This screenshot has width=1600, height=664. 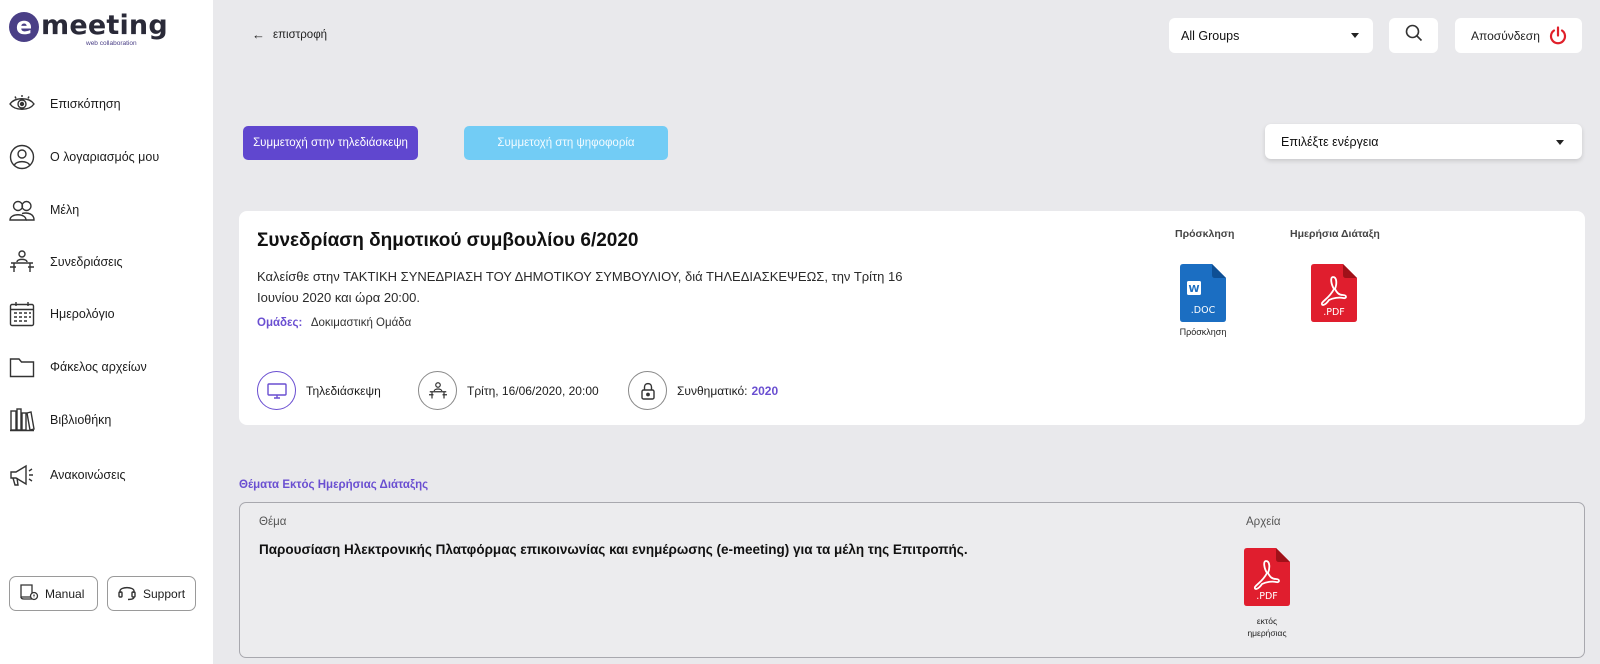 What do you see at coordinates (1267, 627) in the screenshot?
I see `off-agenda-file-caption: εκτός ημερήσιας` at bounding box center [1267, 627].